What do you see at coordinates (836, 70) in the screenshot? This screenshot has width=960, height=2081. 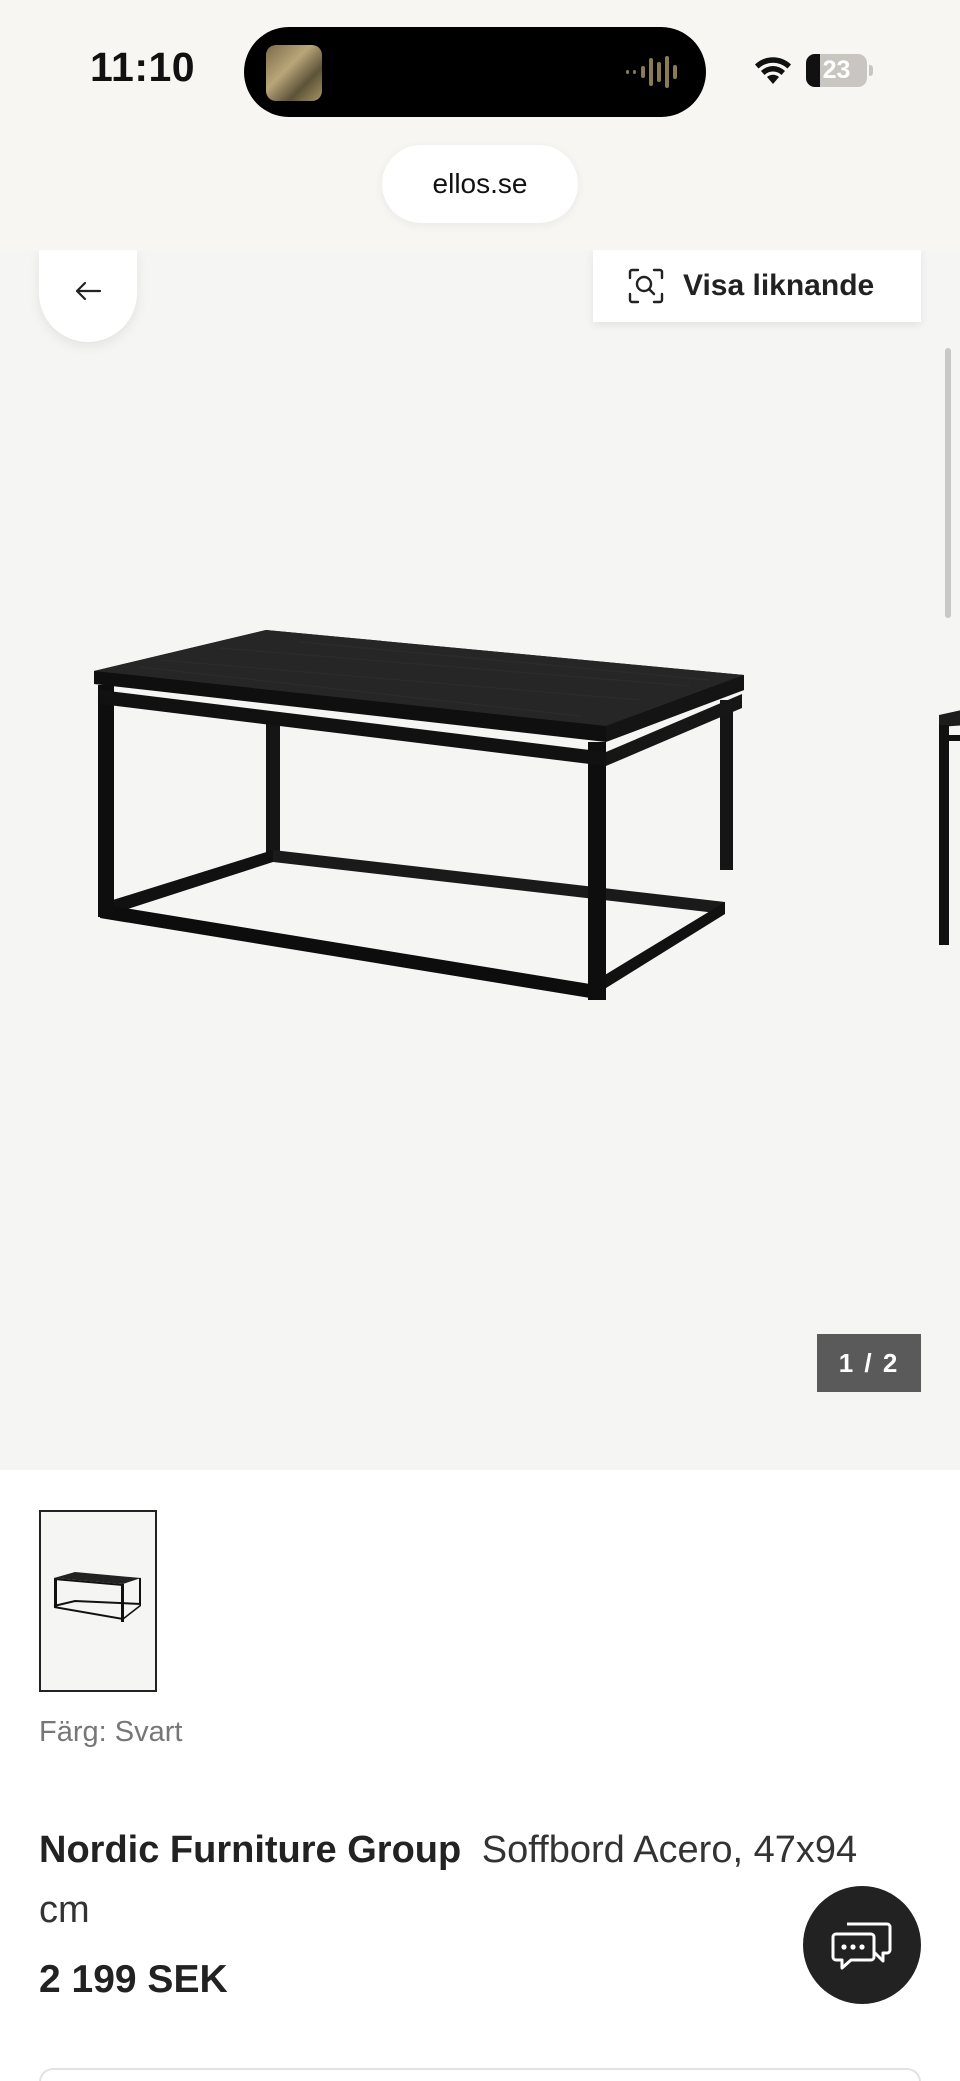 I see `battery-percentage: 23` at bounding box center [836, 70].